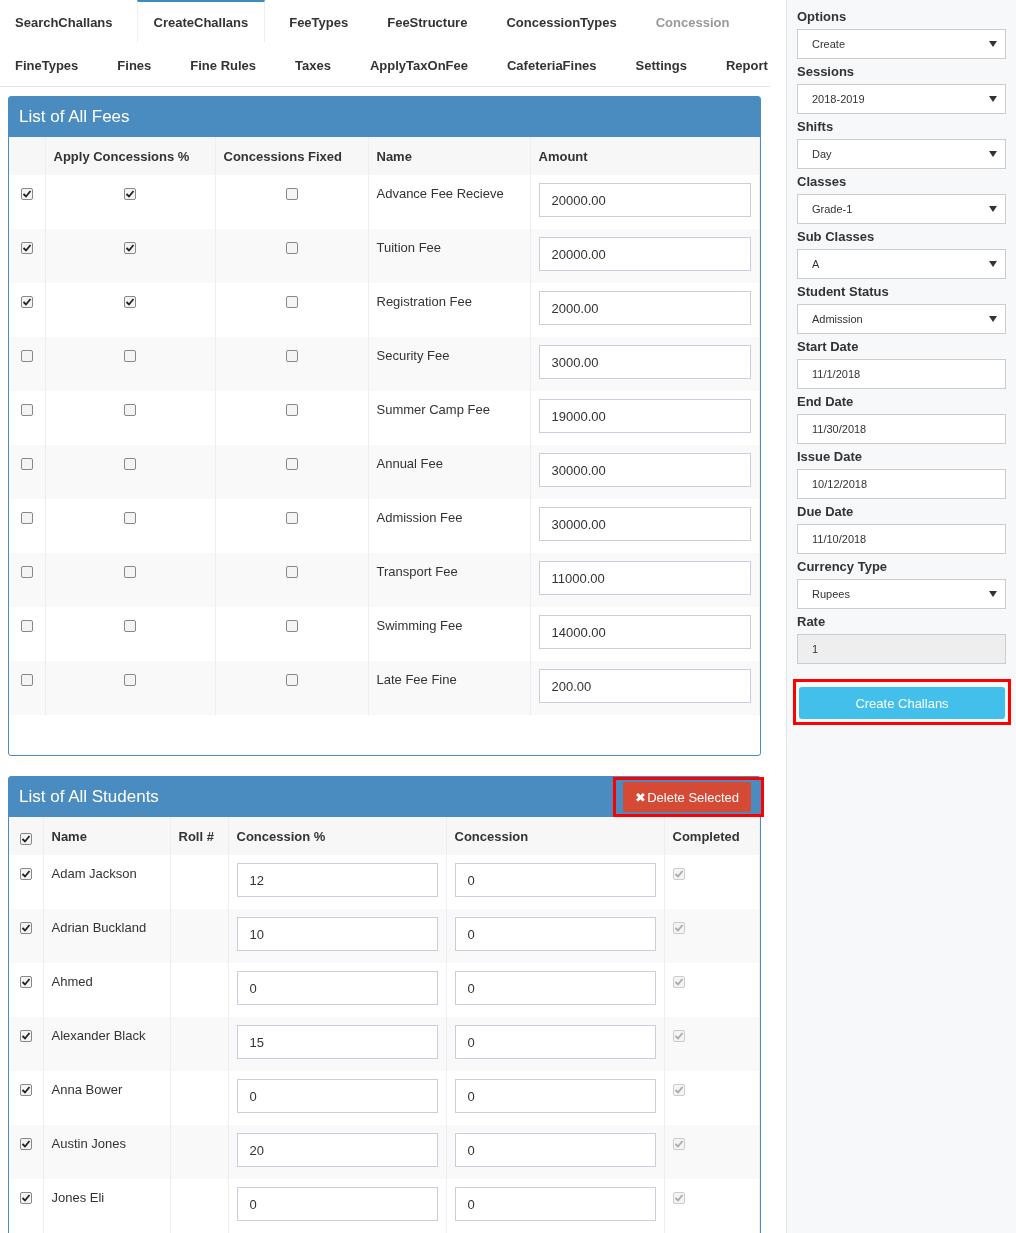 Image resolution: width=1016 pixels, height=1233 pixels. Describe the element at coordinates (901, 154) in the screenshot. I see `select-field: Day` at that location.